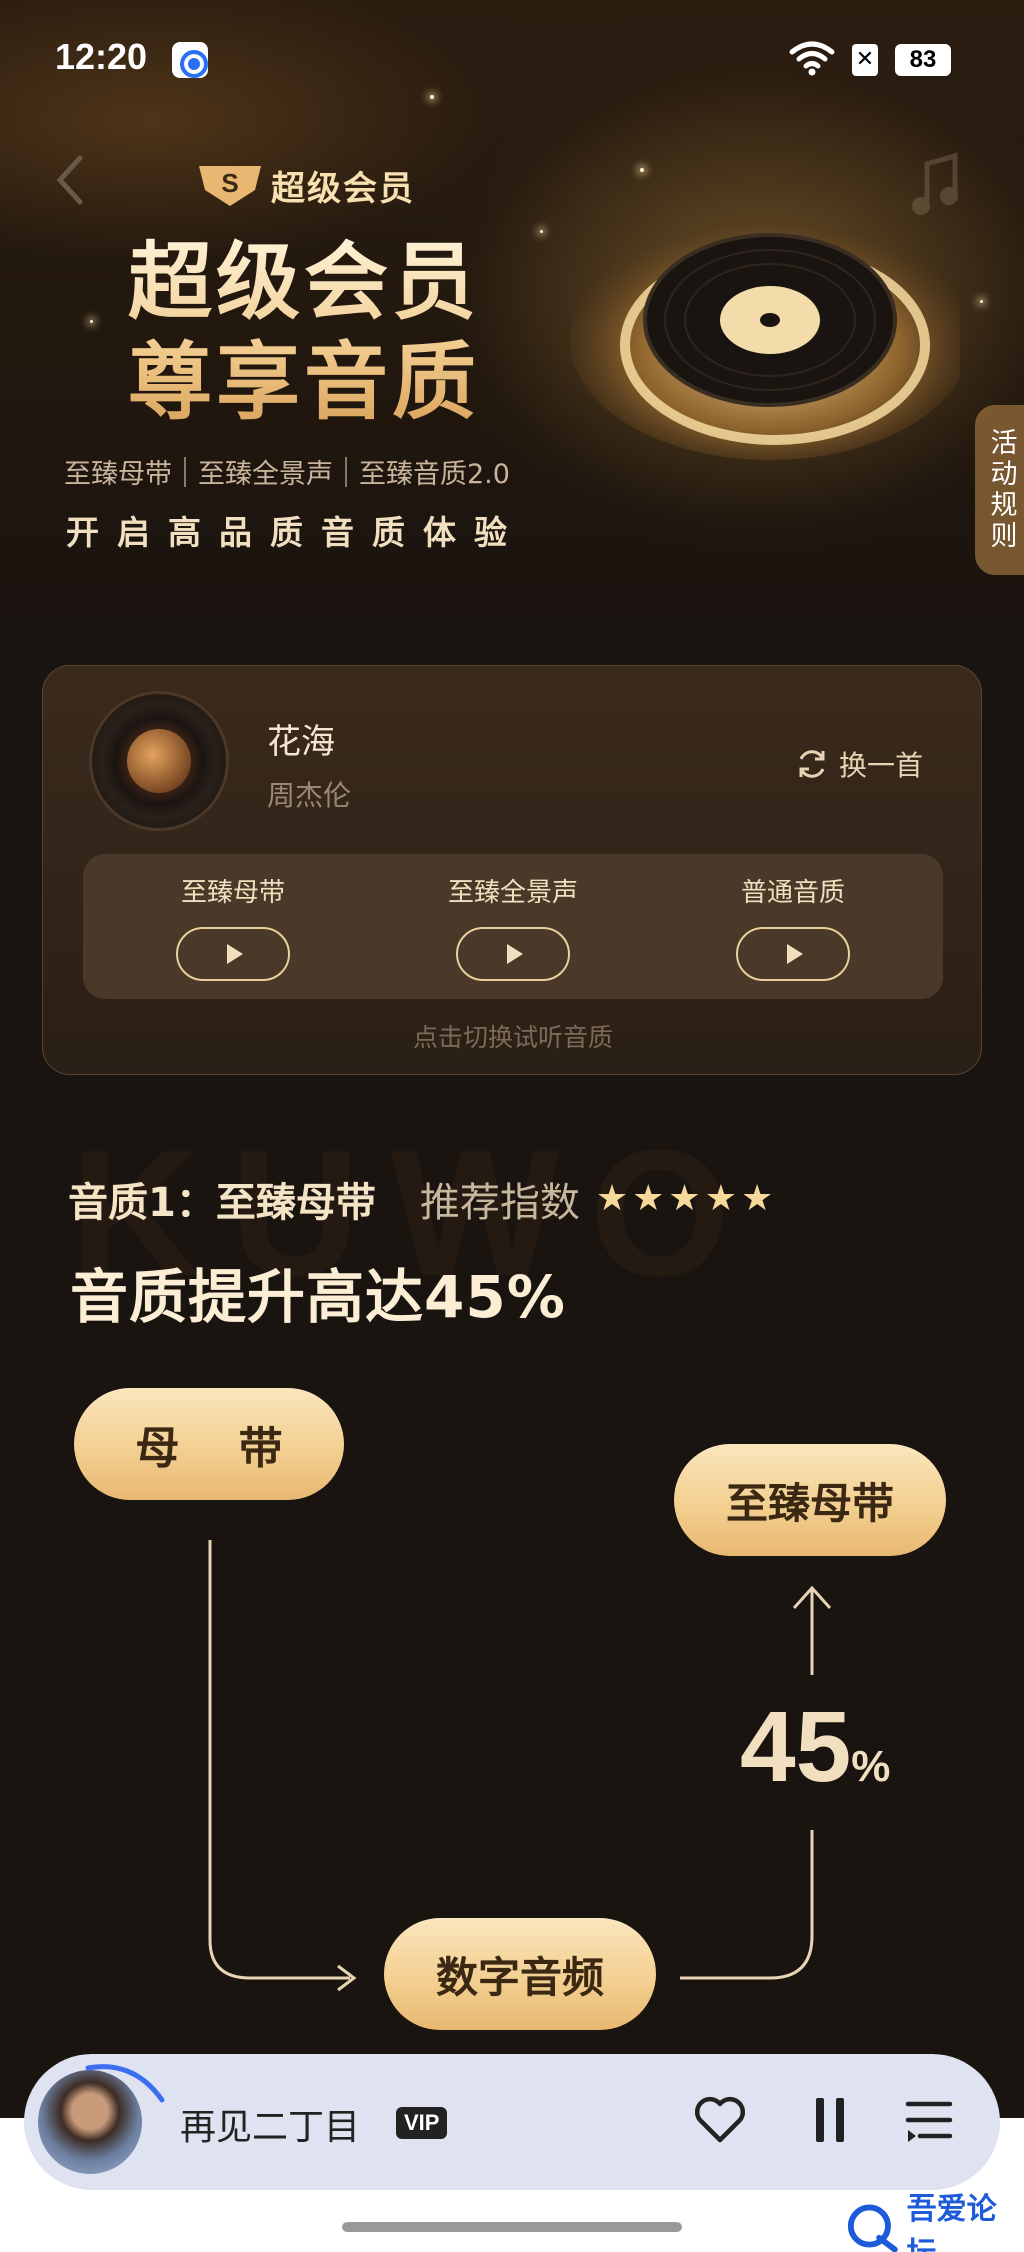 This screenshot has width=1024, height=2252. Describe the element at coordinates (520, 1974) in the screenshot. I see `digital-audio-pill: 数字音频` at that location.